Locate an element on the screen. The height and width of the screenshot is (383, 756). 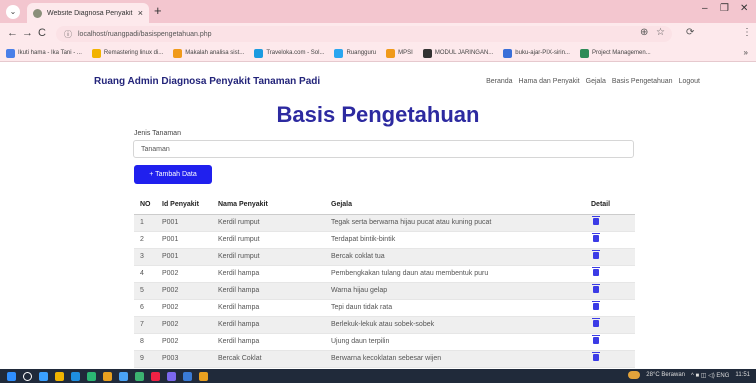
close-tab-icon: × is located at coordinates (140, 13).